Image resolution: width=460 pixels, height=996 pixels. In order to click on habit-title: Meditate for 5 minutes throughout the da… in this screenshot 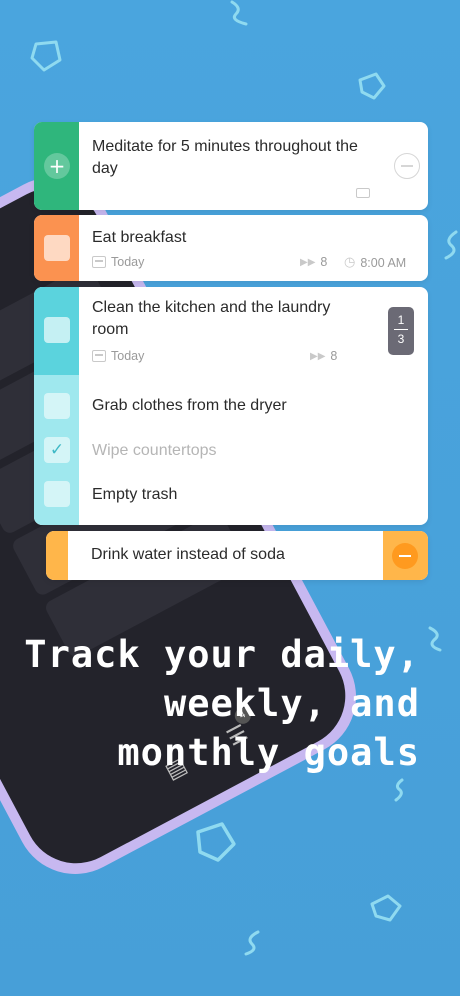, I will do `click(225, 157)`.